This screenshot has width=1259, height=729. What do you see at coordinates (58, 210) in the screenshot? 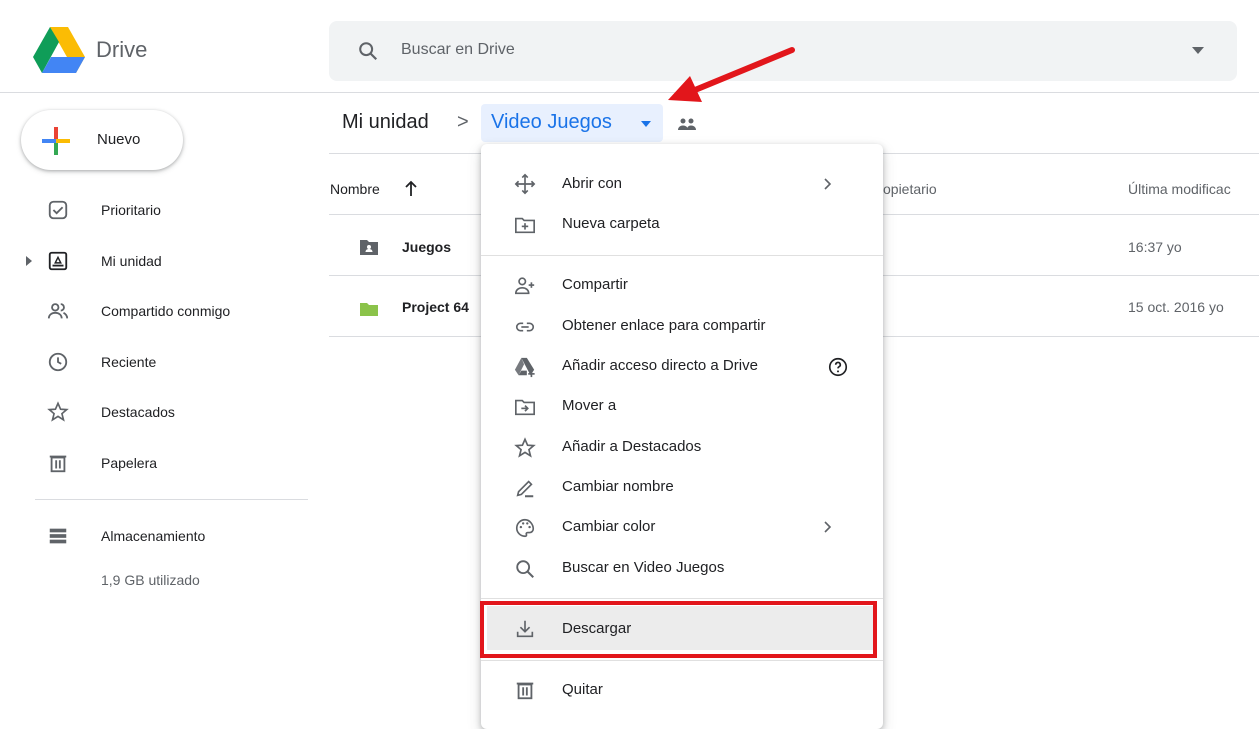
I see `check-square-icon` at bounding box center [58, 210].